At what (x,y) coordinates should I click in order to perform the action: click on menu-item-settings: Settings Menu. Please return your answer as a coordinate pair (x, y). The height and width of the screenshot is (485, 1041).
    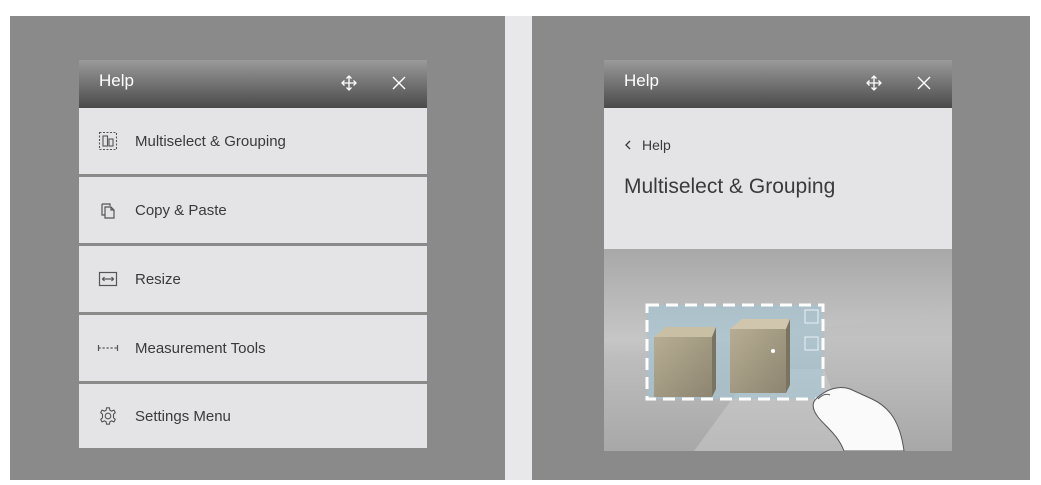
    Looking at the image, I should click on (253, 416).